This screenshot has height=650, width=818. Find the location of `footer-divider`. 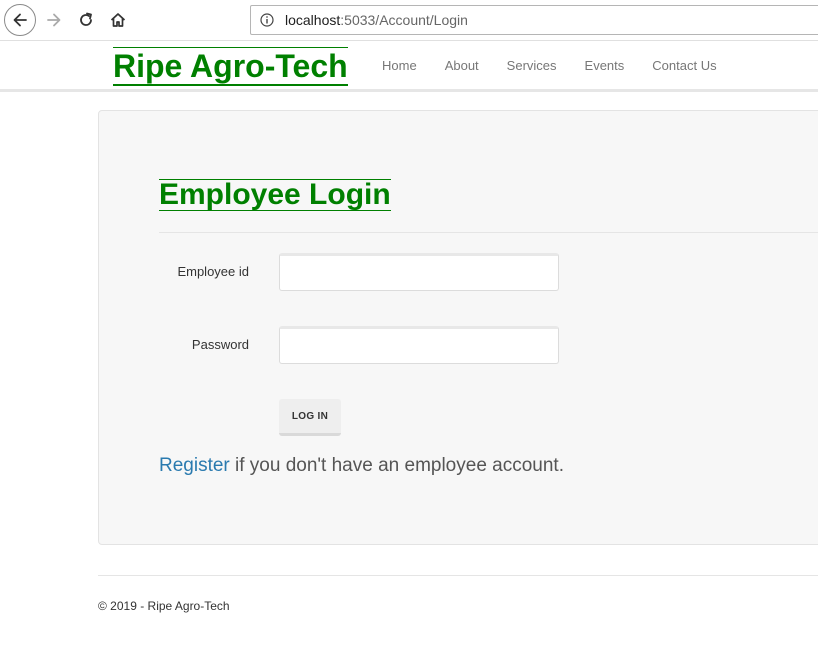

footer-divider is located at coordinates (458, 575).